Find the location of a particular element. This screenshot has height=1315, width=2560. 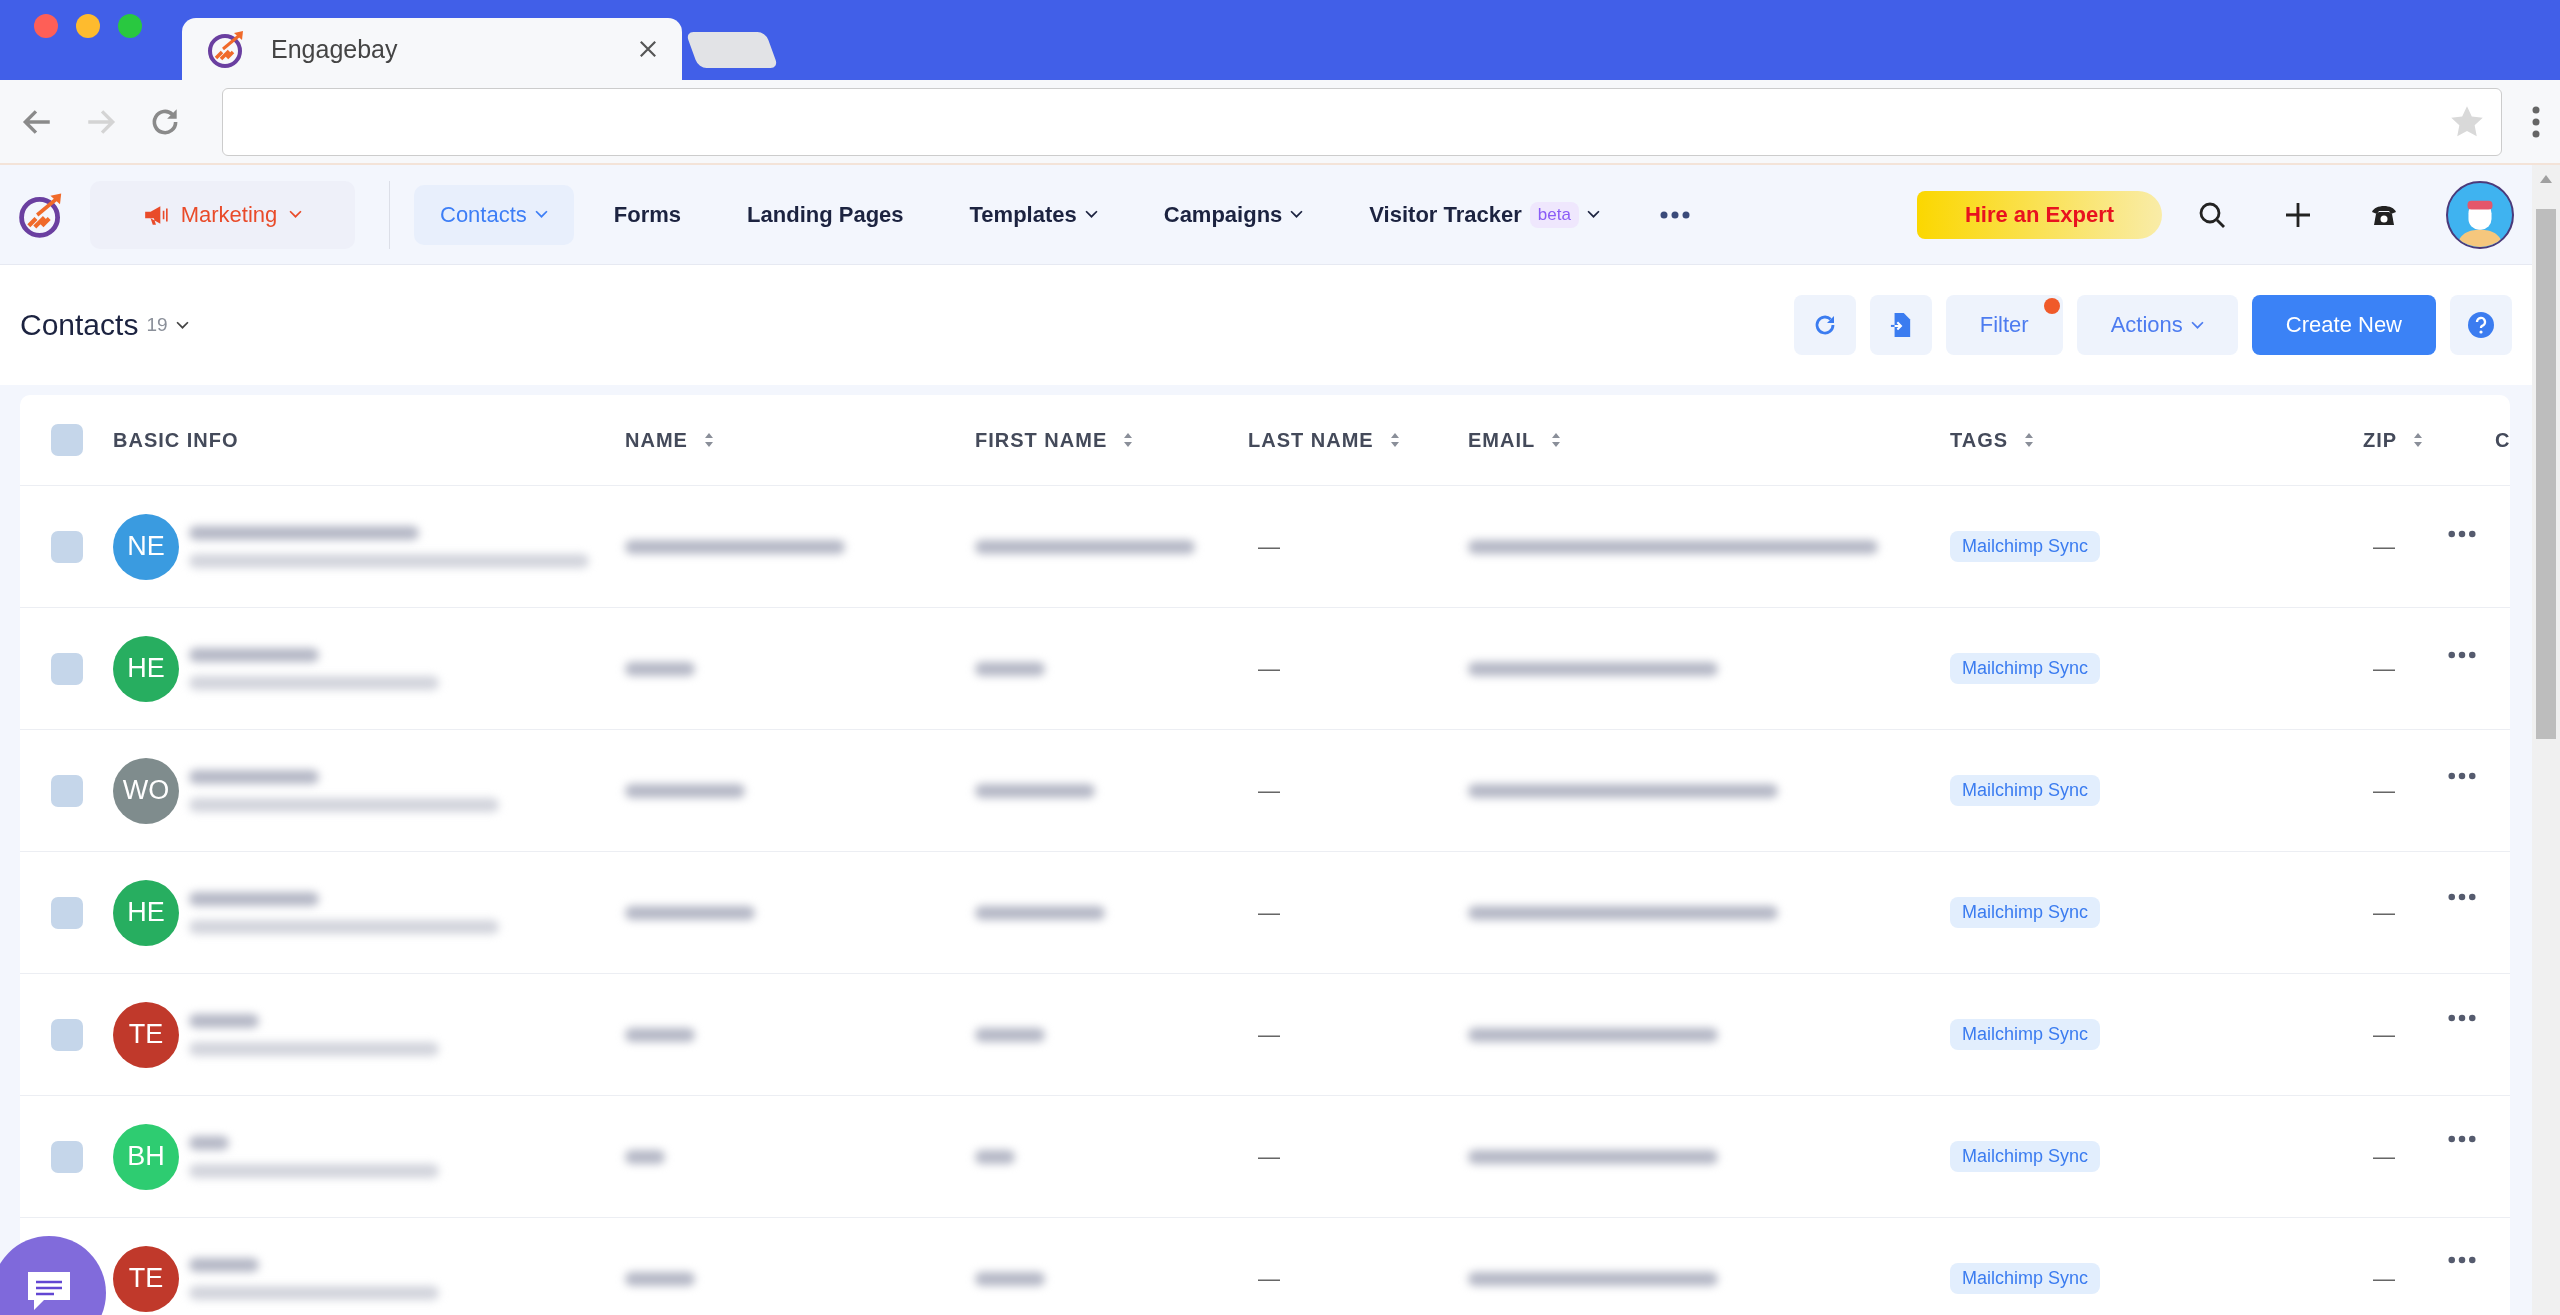

import-button is located at coordinates (1900, 325).